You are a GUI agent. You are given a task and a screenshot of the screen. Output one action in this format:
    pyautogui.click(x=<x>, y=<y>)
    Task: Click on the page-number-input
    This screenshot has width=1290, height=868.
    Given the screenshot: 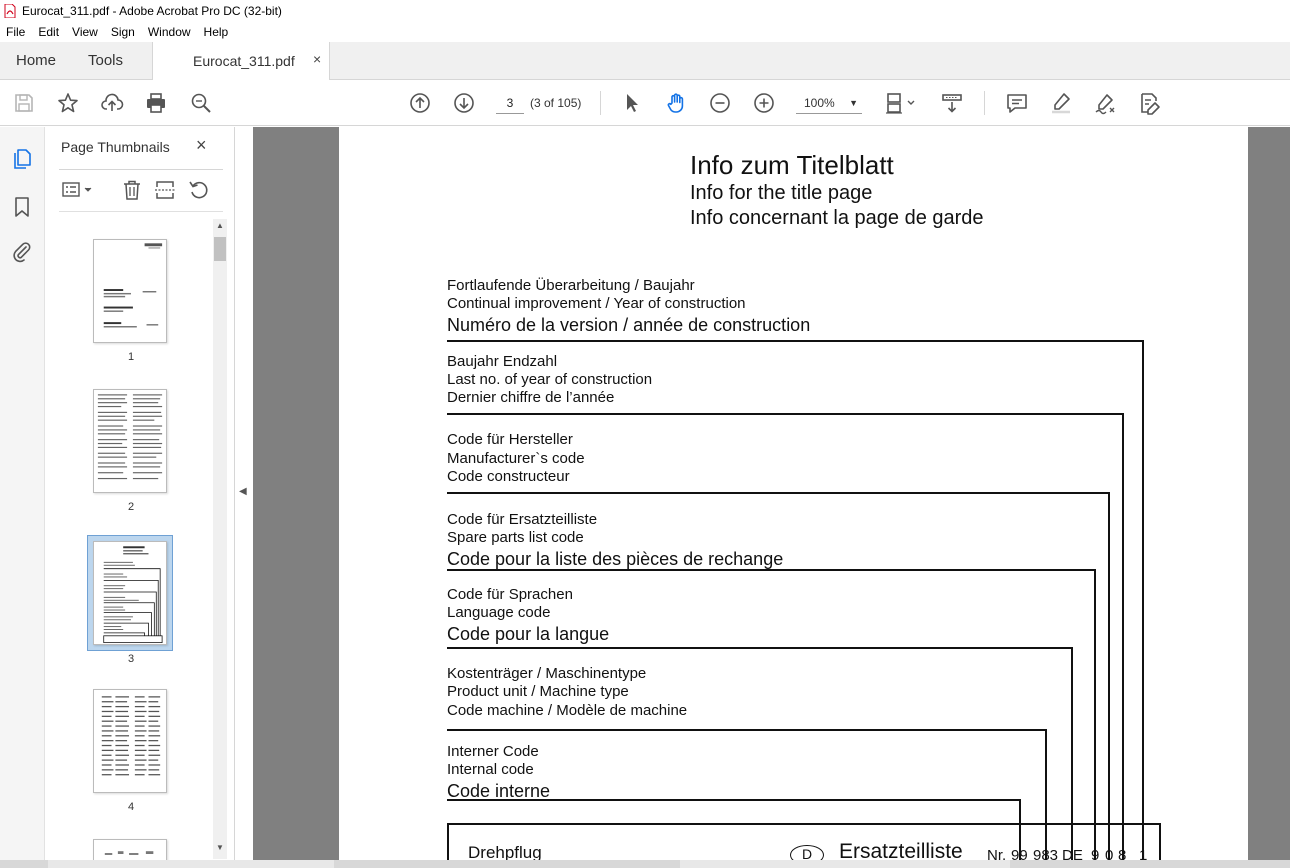 What is the action you would take?
    pyautogui.click(x=510, y=103)
    